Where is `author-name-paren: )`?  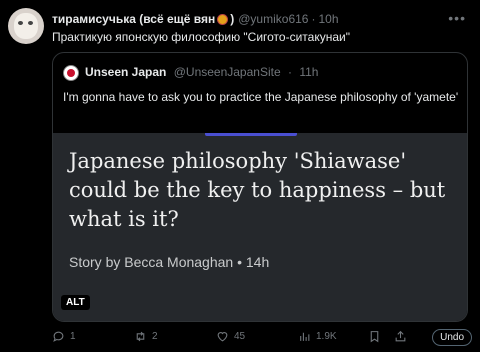
author-name-paren: ) is located at coordinates (232, 19).